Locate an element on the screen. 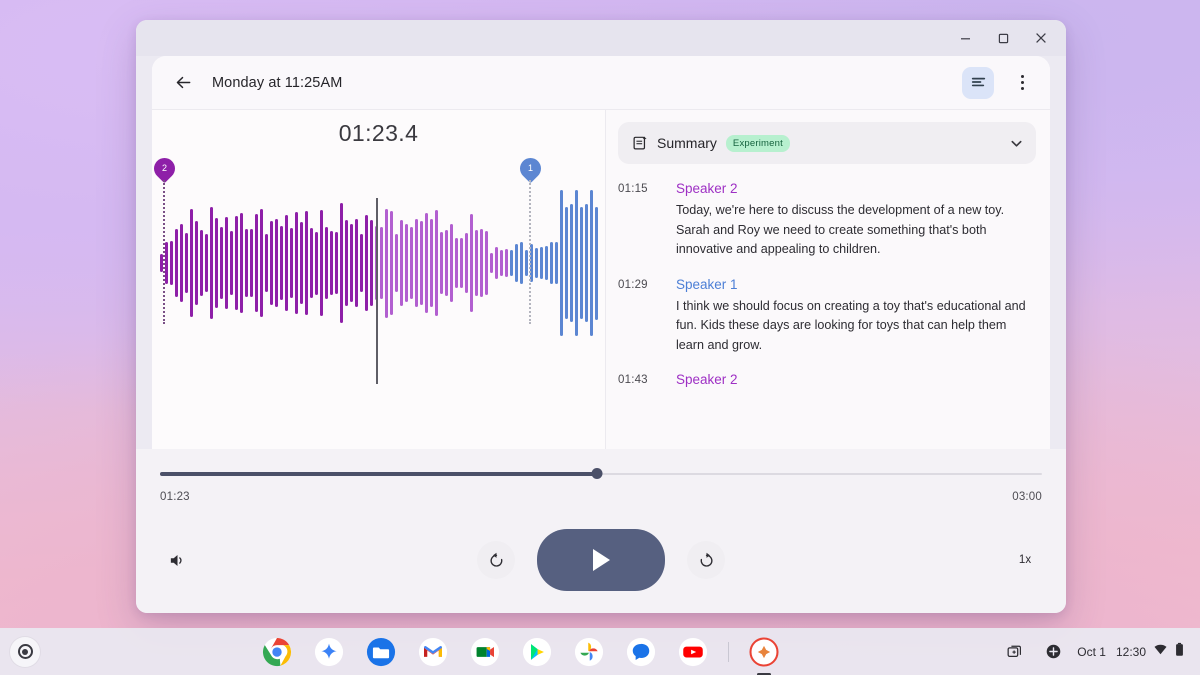 The width and height of the screenshot is (1200, 675). shelf-app-messages is located at coordinates (641, 652).